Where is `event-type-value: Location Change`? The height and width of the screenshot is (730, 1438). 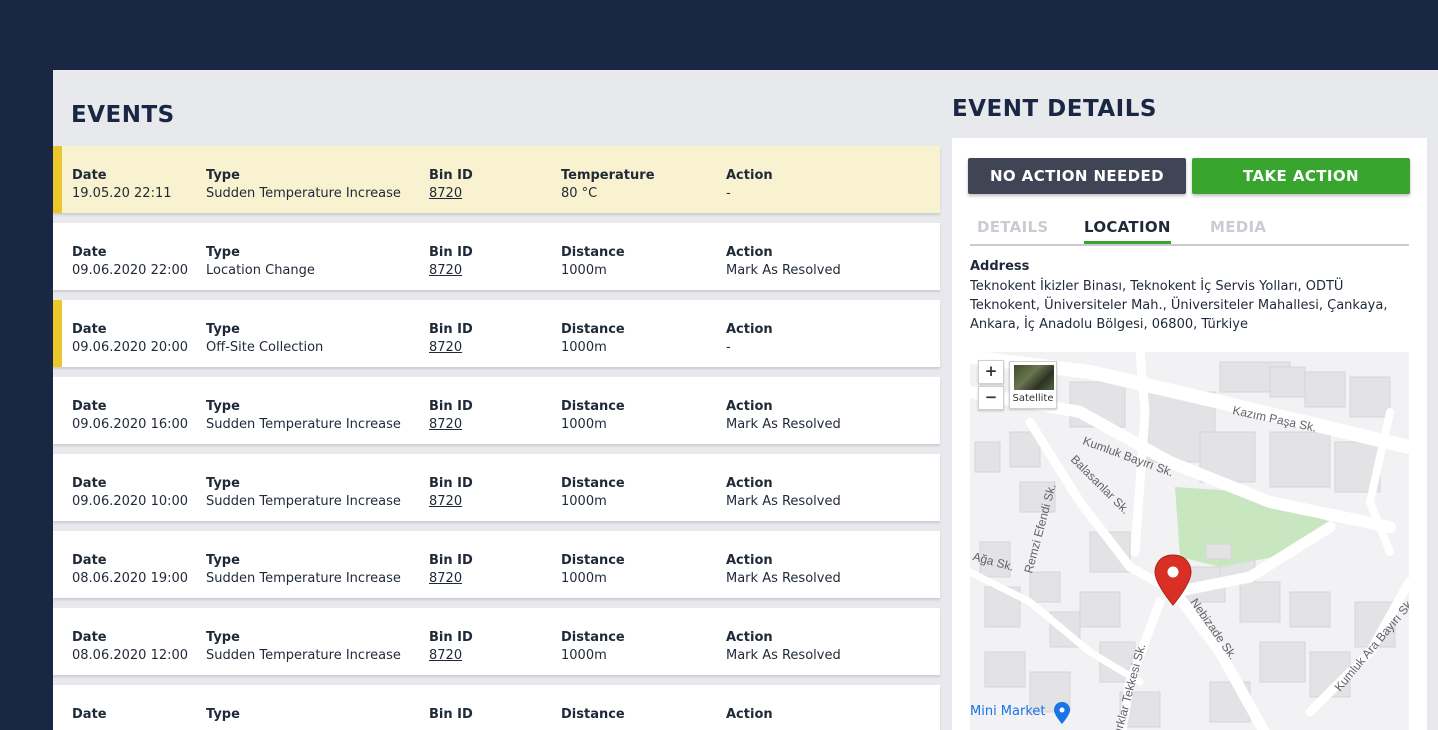 event-type-value: Location Change is located at coordinates (260, 270).